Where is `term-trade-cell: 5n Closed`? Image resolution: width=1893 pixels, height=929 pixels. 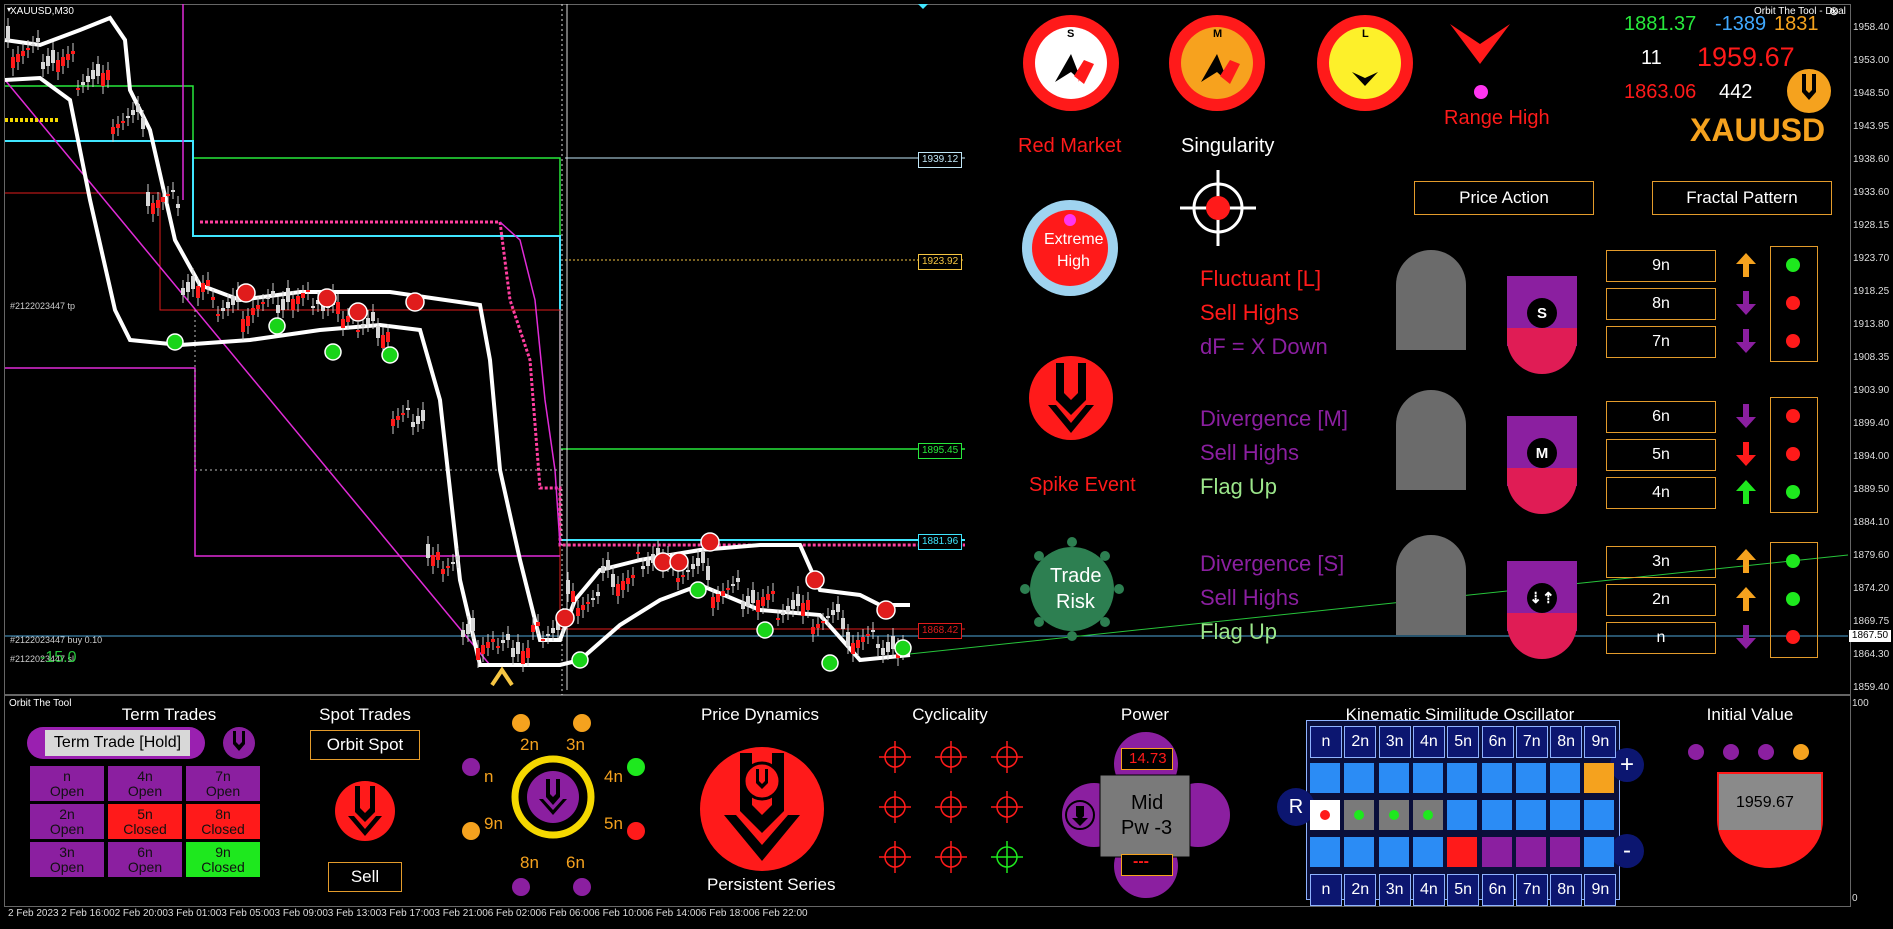 term-trade-cell: 5n Closed is located at coordinates (145, 821).